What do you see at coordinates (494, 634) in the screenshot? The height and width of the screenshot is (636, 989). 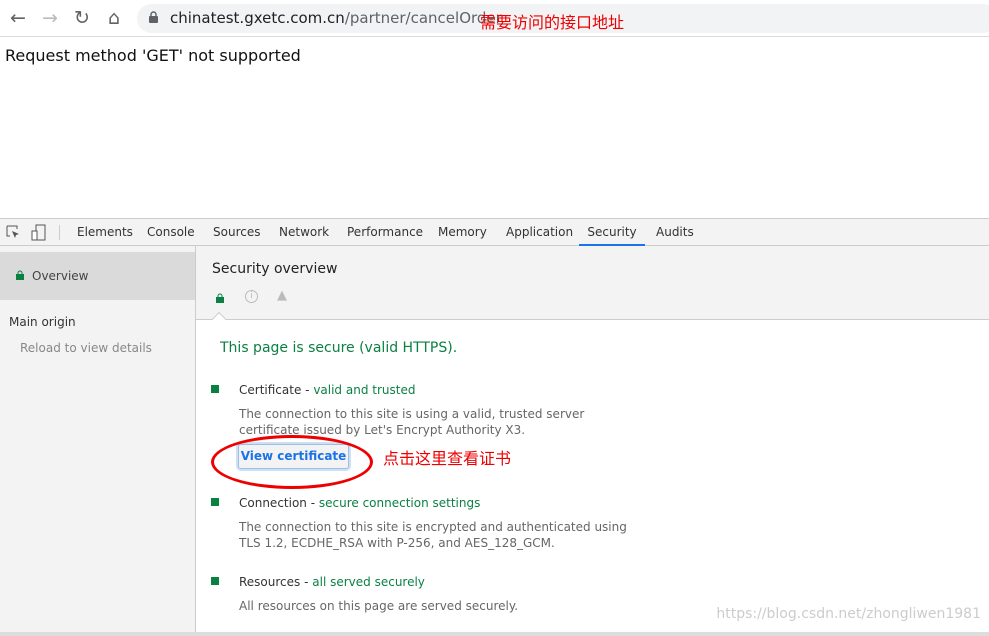 I see `bottom-border` at bounding box center [494, 634].